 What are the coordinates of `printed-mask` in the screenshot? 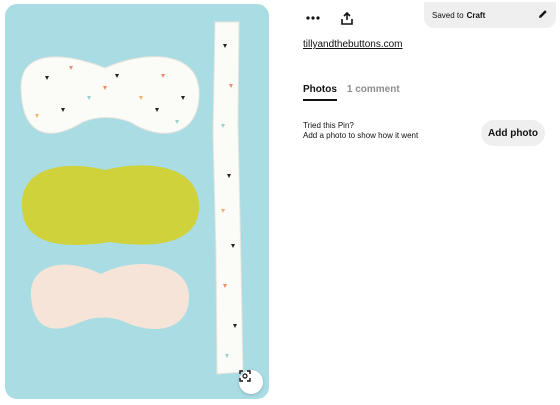 It's located at (110, 95).